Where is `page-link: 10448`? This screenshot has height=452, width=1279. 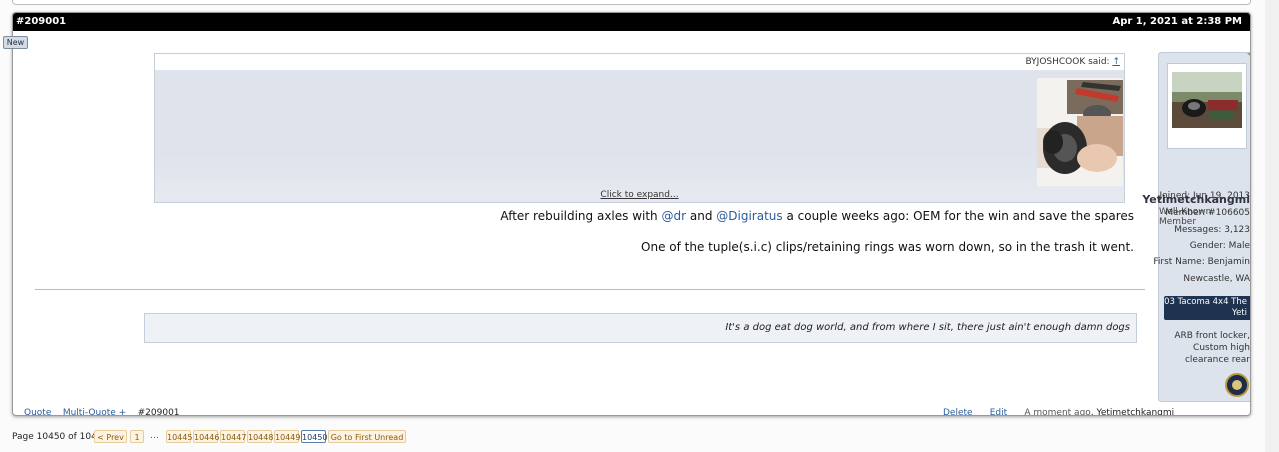 page-link: 10448 is located at coordinates (260, 436).